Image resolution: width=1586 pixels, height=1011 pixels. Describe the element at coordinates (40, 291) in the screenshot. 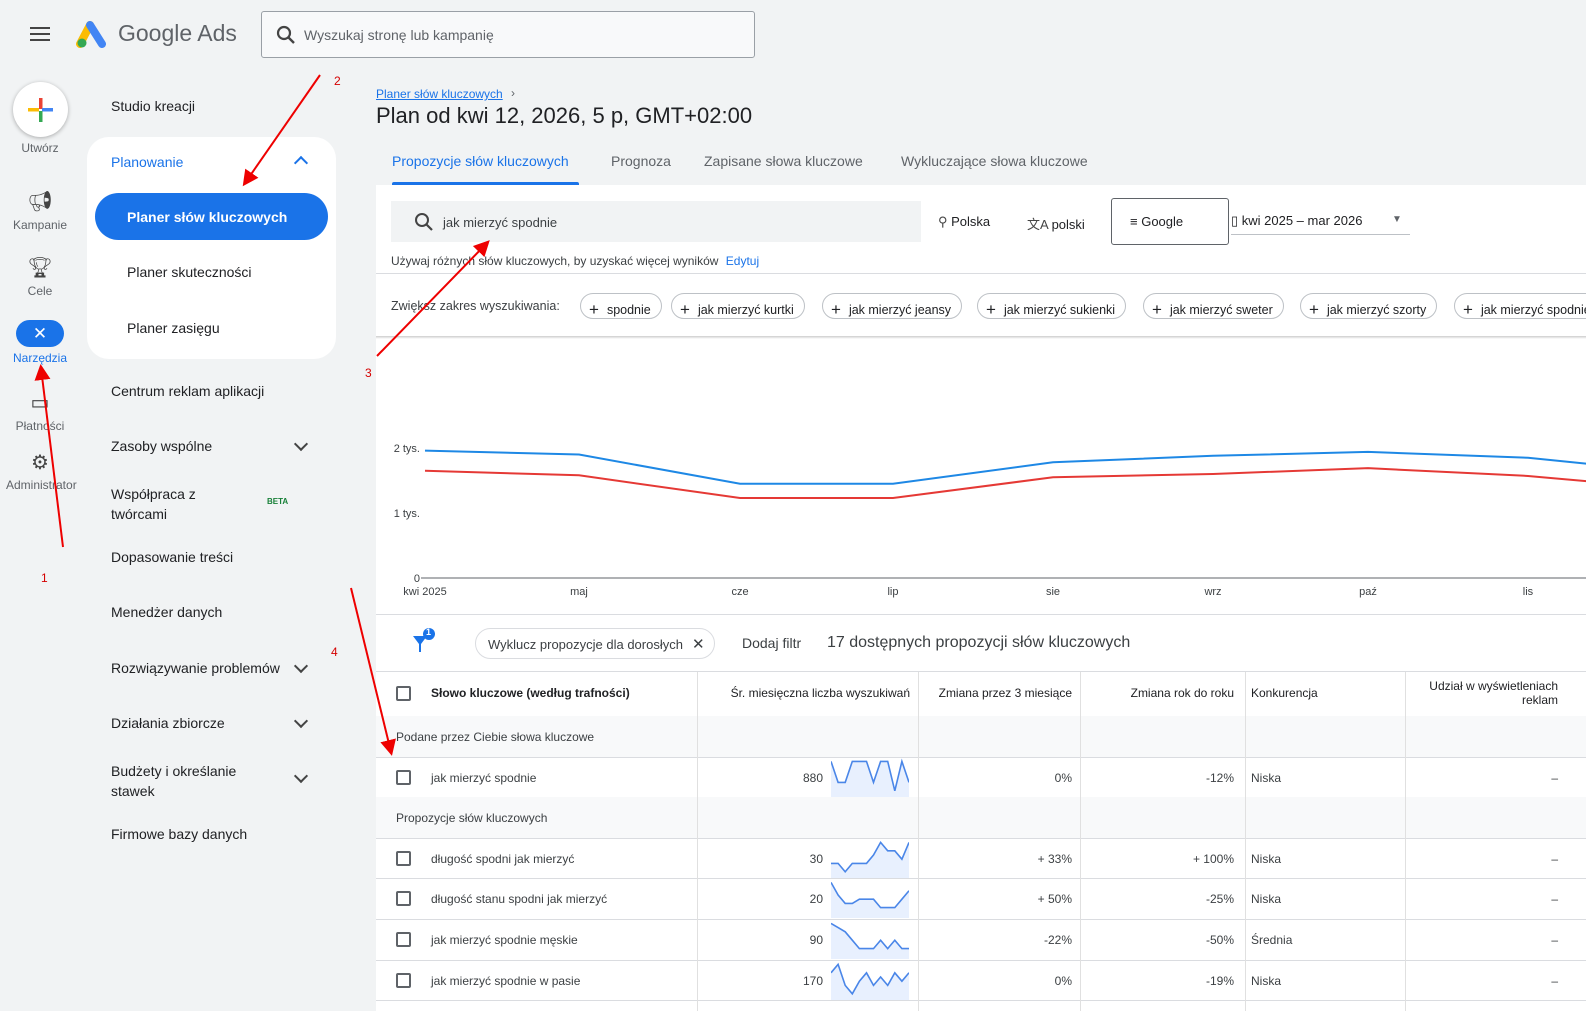

I see `rail-label: Cele` at that location.